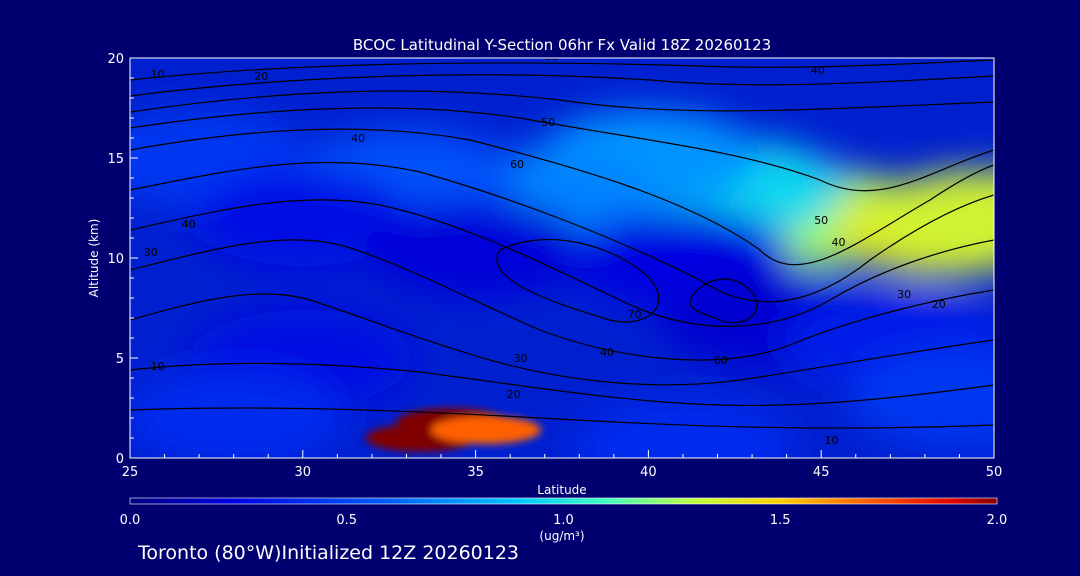 This screenshot has height=576, width=1080. What do you see at coordinates (635, 314) in the screenshot?
I see `contour-label-13: 70` at bounding box center [635, 314].